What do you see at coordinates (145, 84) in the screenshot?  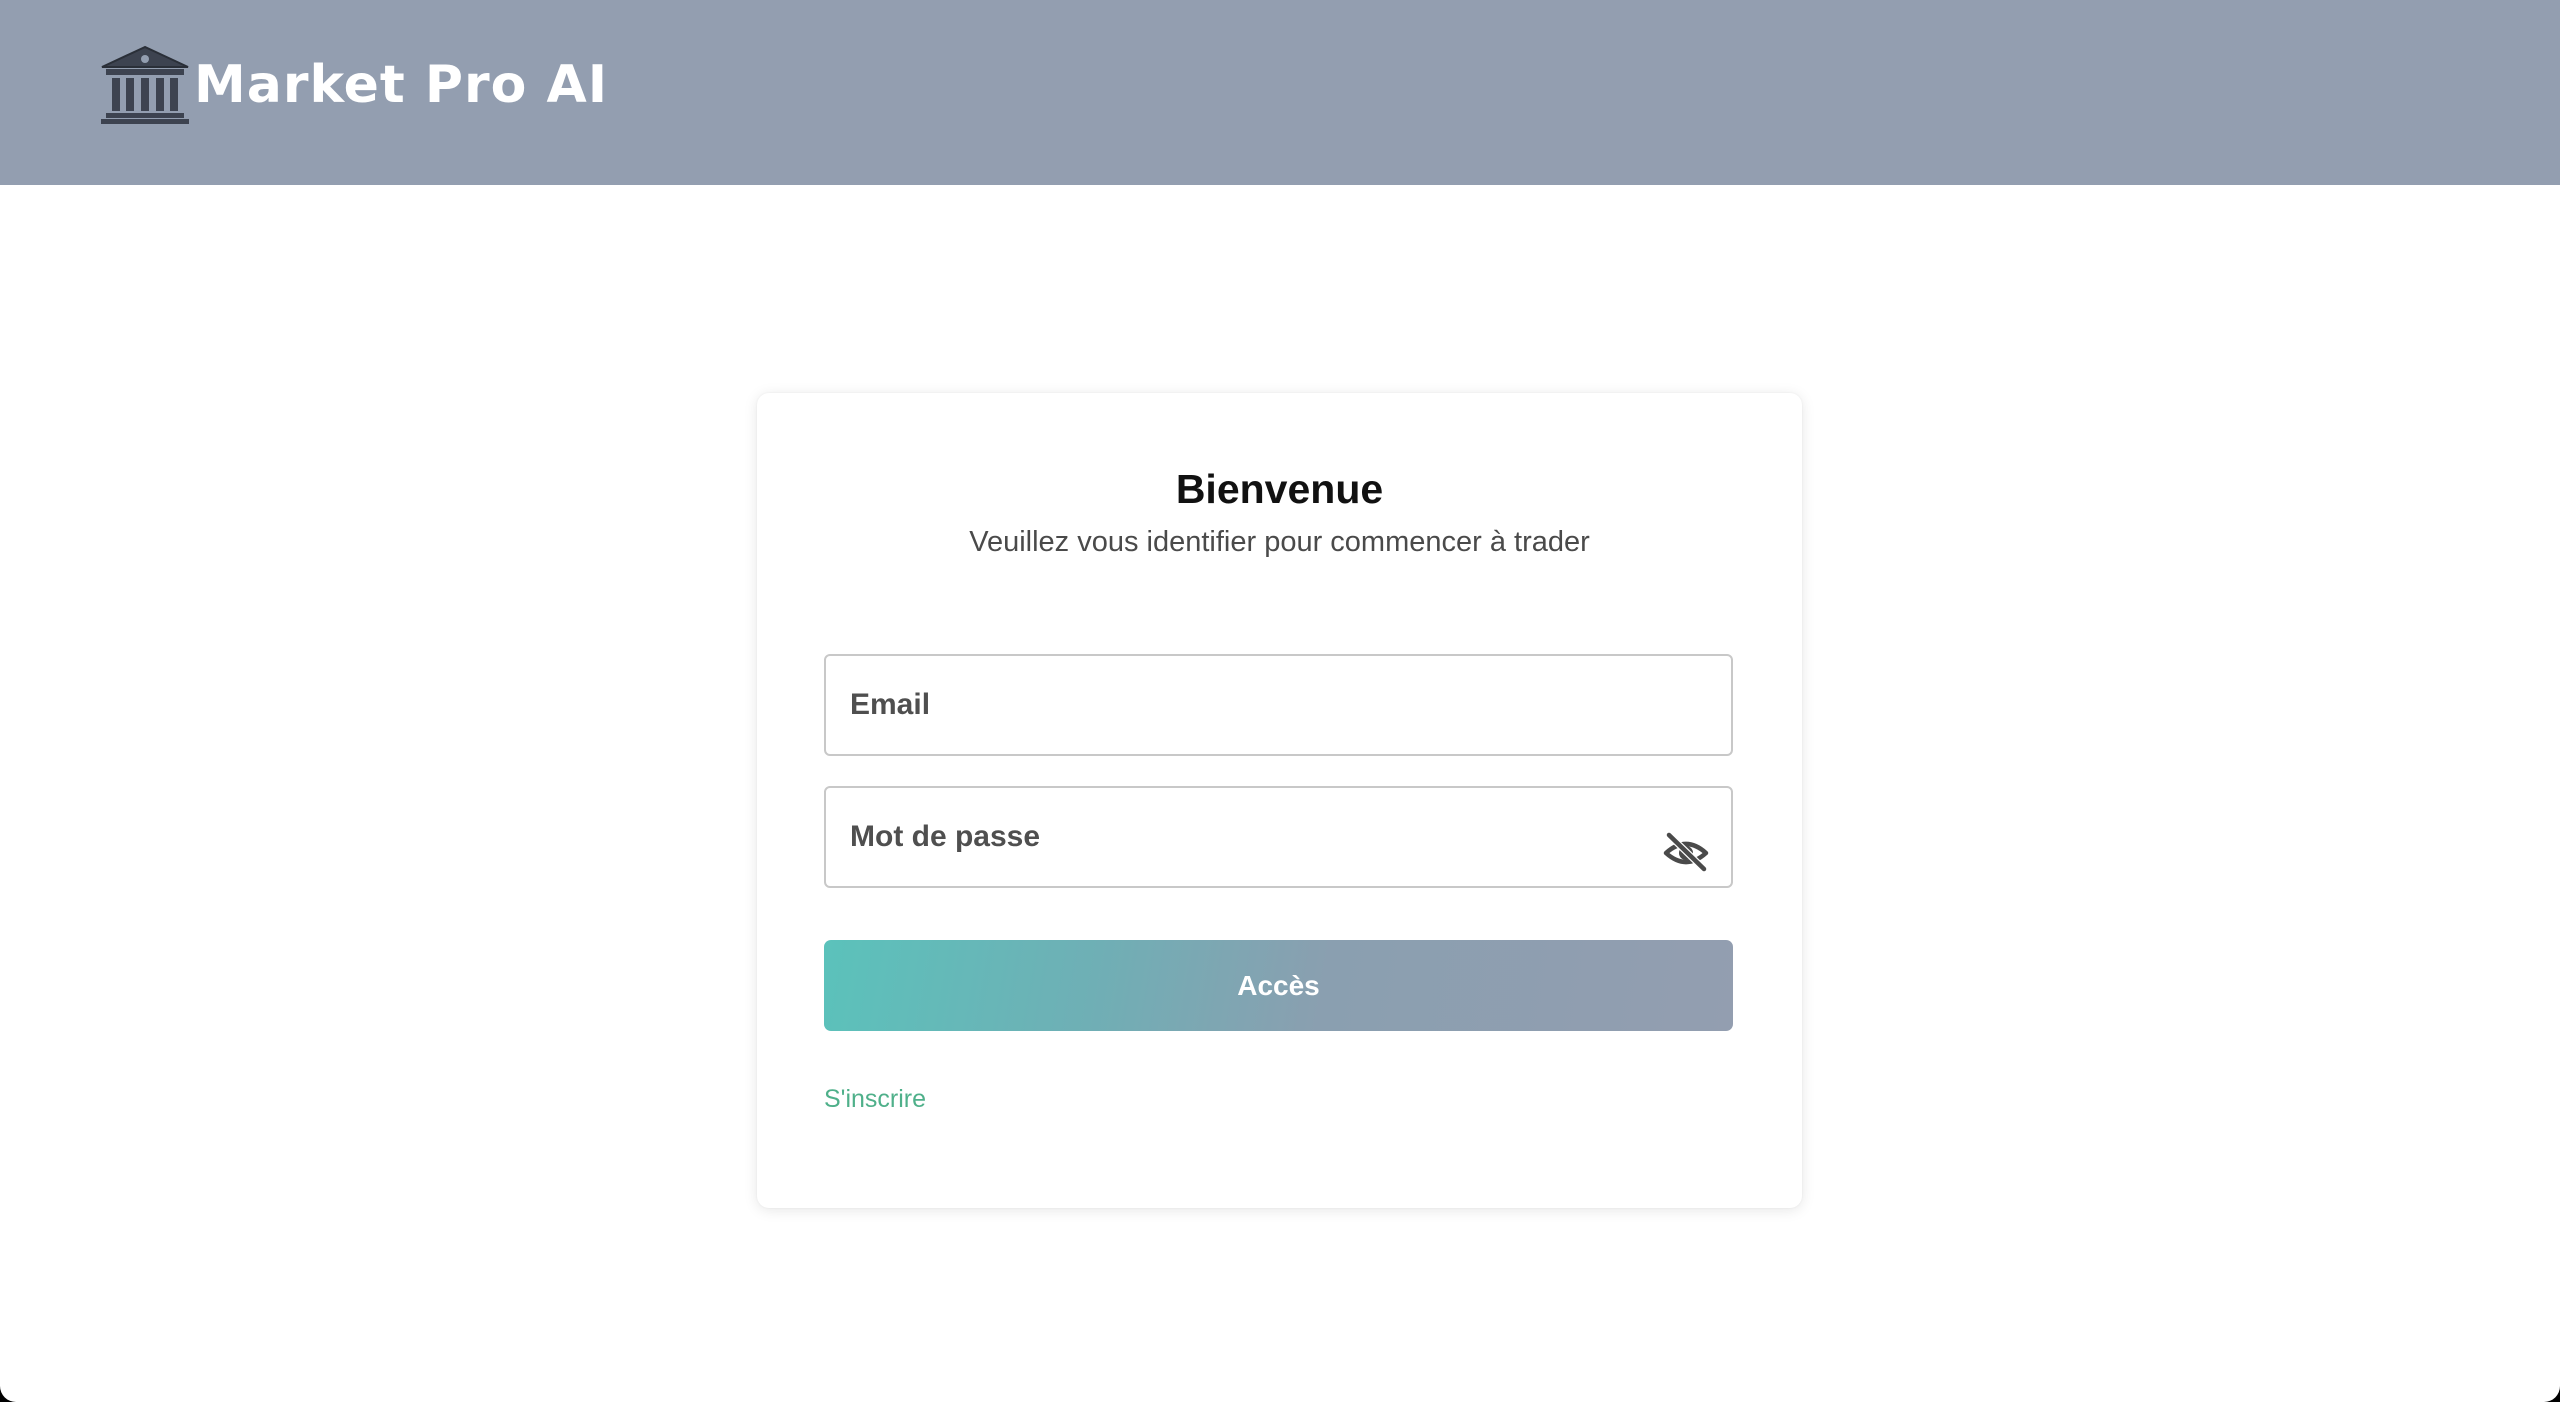 I see `bank-building-icon` at bounding box center [145, 84].